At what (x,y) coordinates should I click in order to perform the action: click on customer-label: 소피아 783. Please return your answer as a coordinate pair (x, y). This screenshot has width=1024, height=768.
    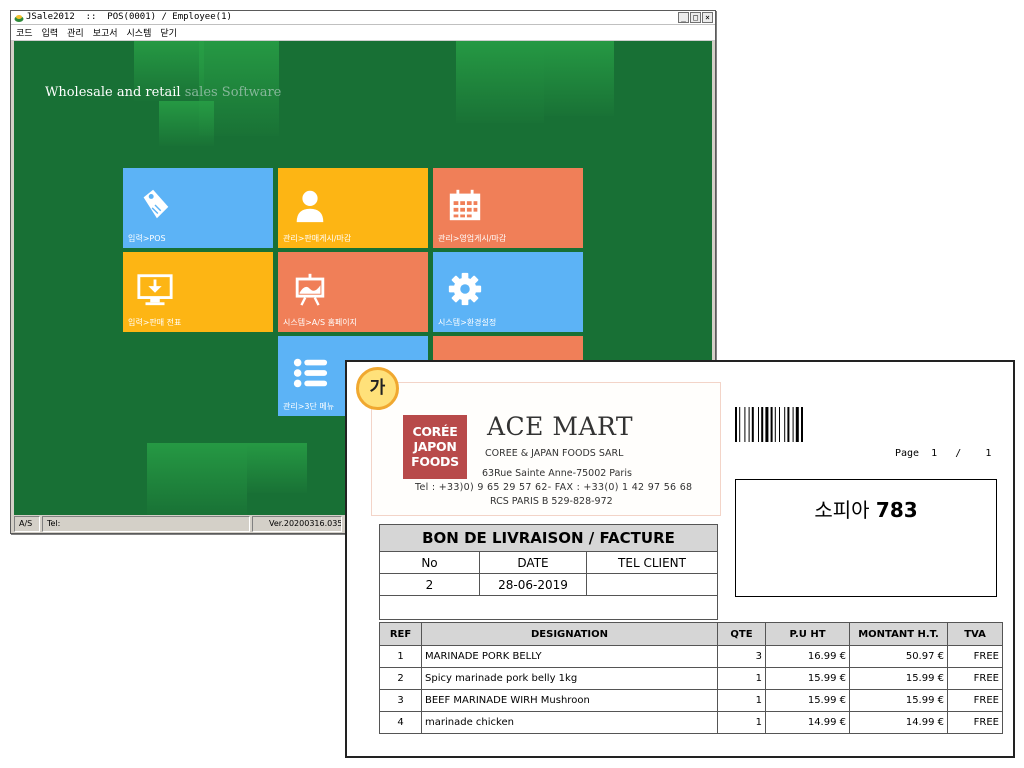
    Looking at the image, I should click on (866, 508).